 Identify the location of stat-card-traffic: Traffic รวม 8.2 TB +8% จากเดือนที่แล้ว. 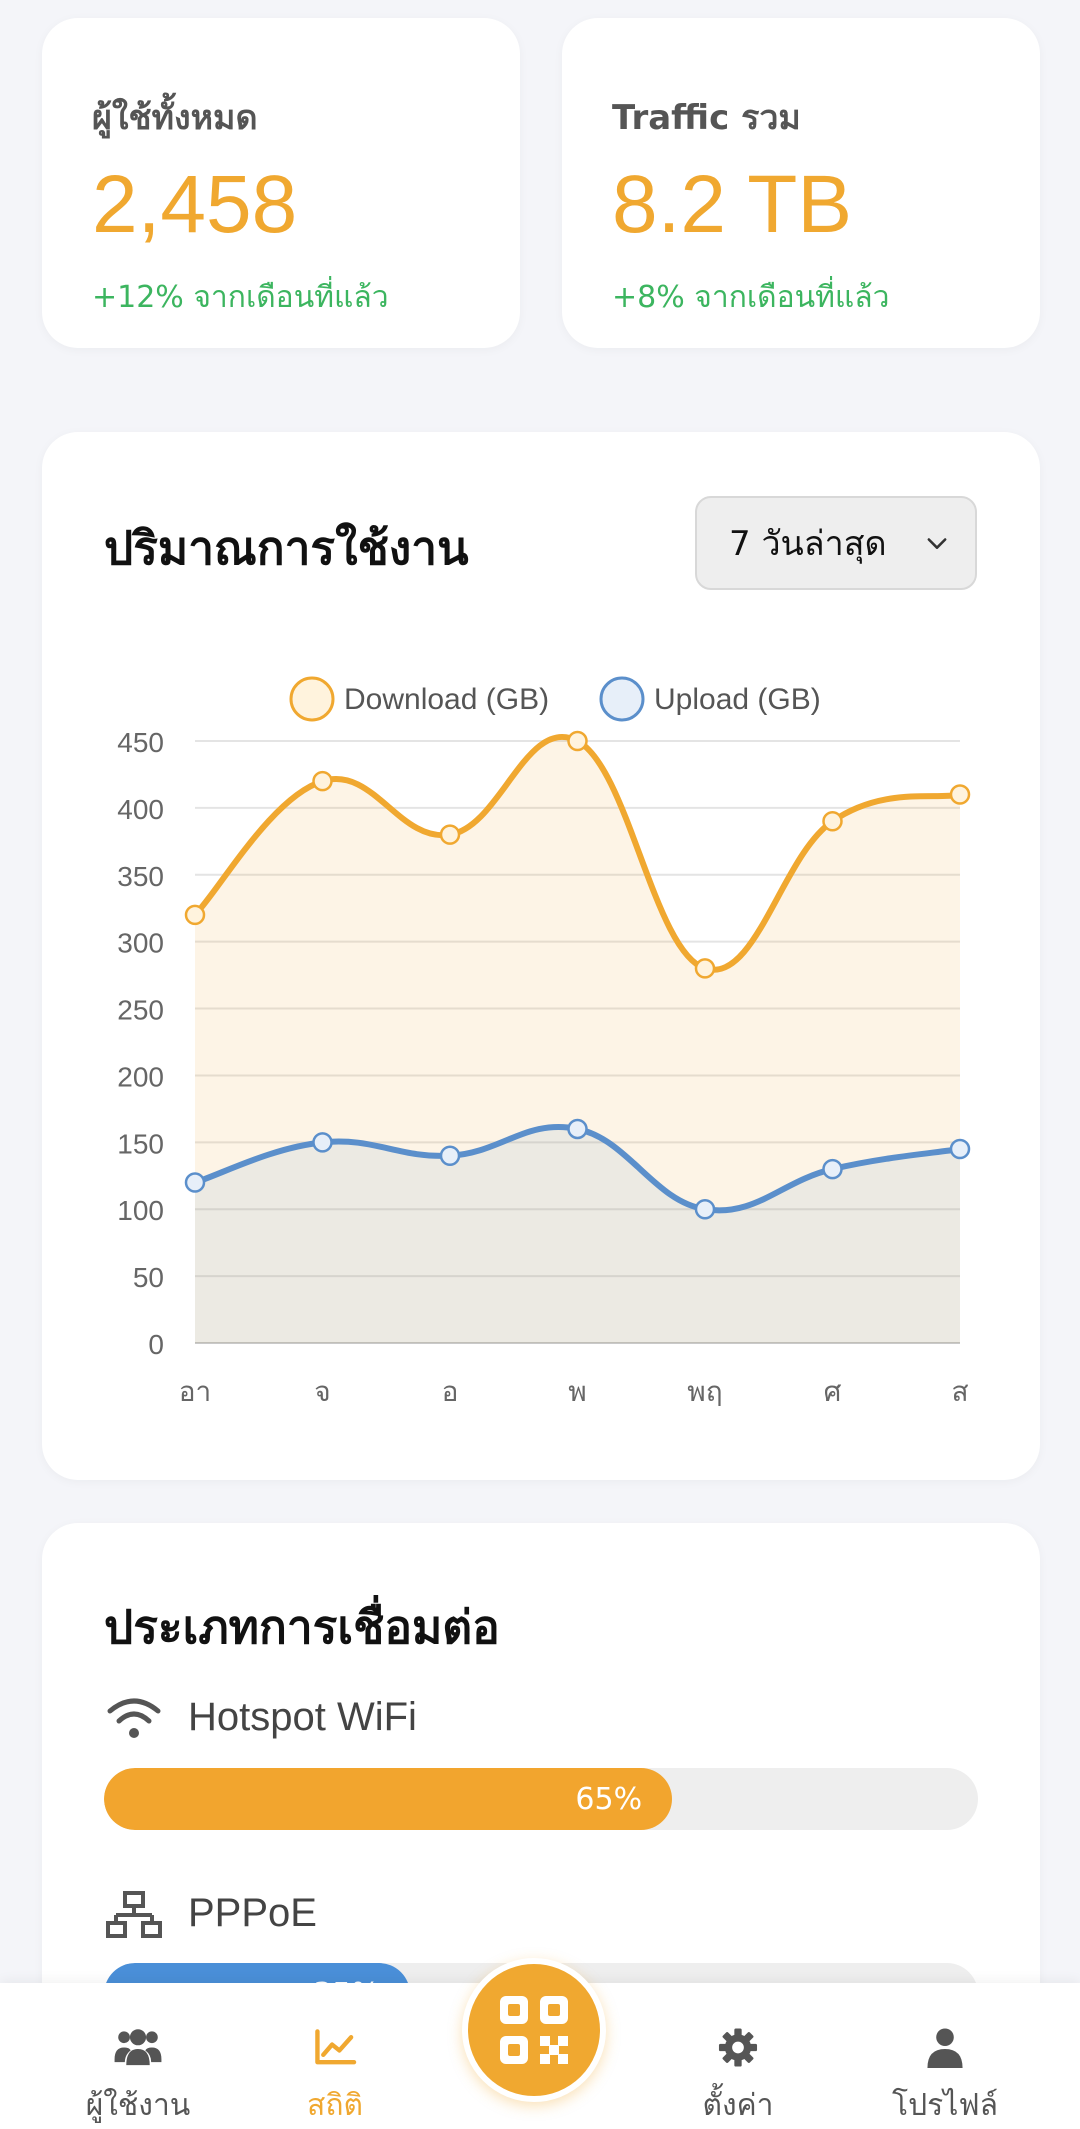
(801, 183).